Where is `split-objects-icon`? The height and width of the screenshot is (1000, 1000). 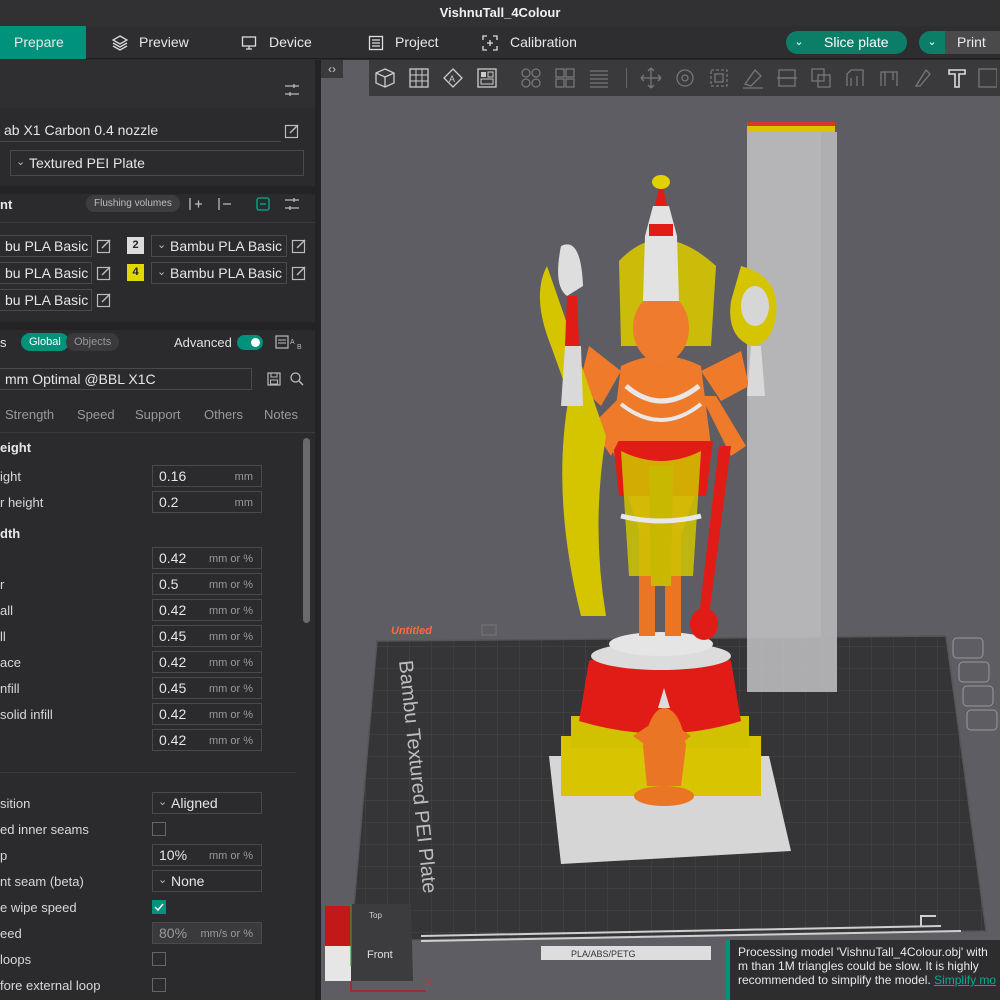 split-objects-icon is located at coordinates (531, 78).